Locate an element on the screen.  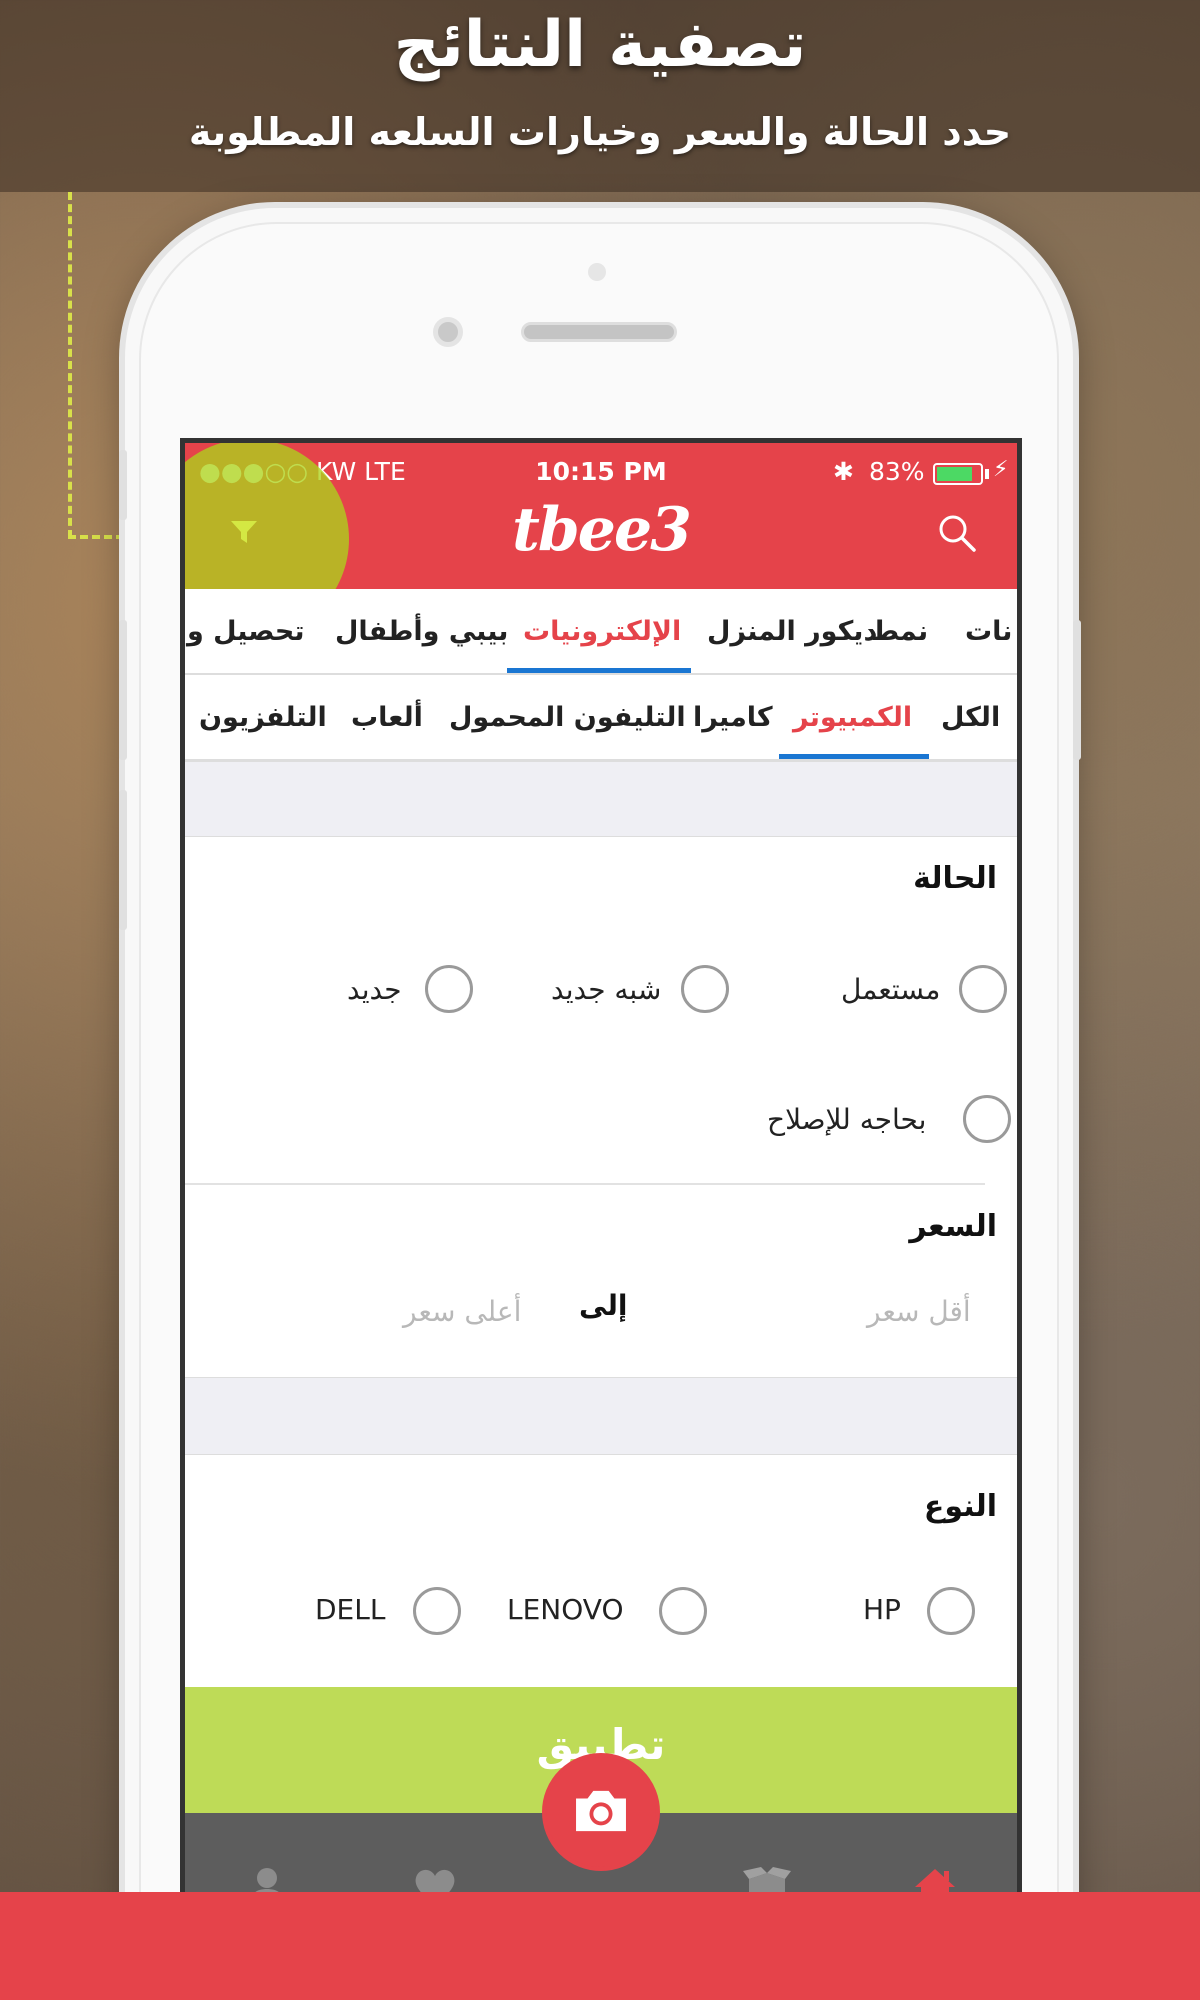
battery-percent: 83% is located at coordinates (897, 471).